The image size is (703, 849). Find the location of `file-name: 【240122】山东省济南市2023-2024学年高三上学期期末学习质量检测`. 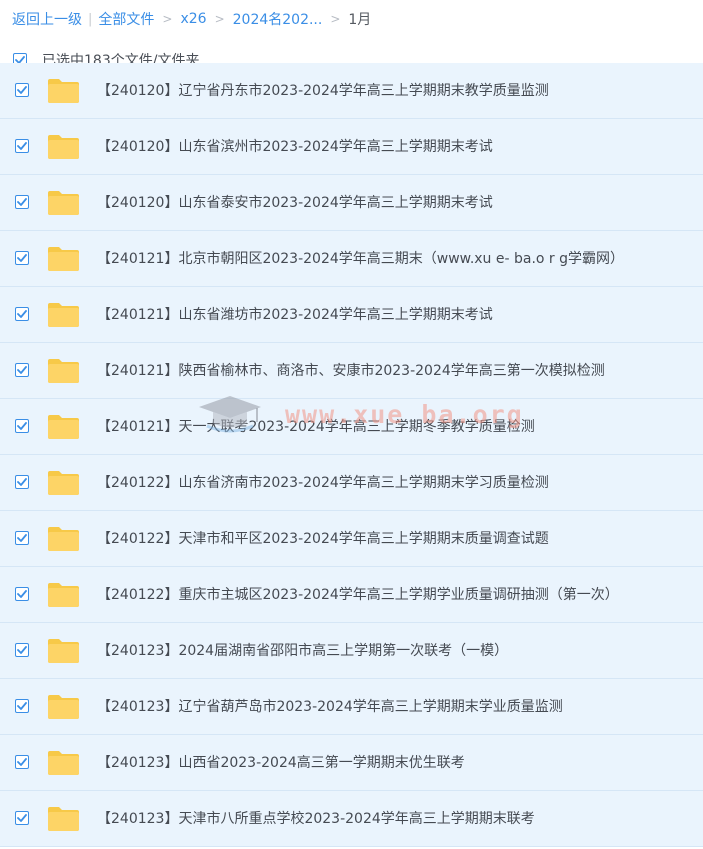

file-name: 【240122】山东省济南市2023-2024学年高三上学期期末学习质量检测 is located at coordinates (323, 483).